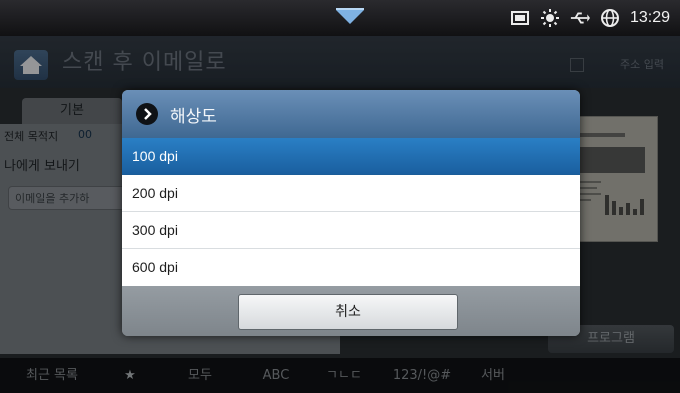  Describe the element at coordinates (351, 230) in the screenshot. I see `option-300-dpi: 300 dpi` at that location.